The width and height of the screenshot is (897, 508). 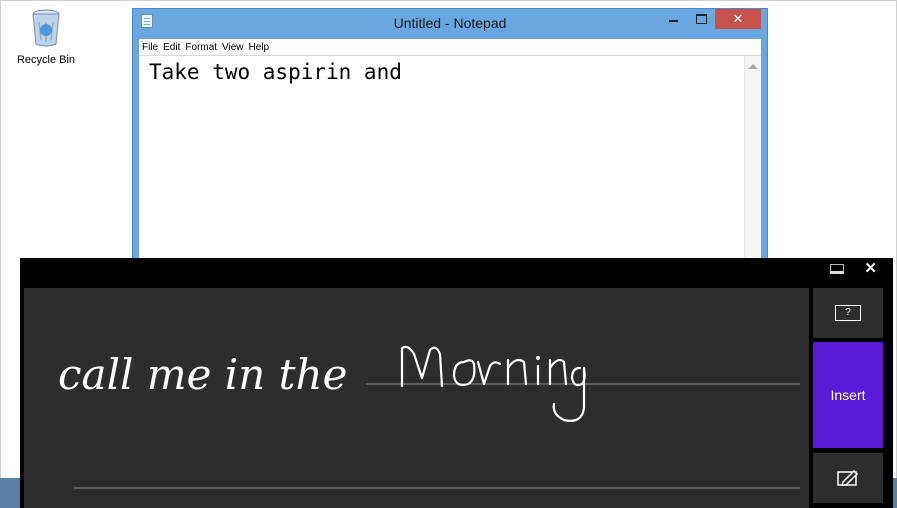 I want to click on dock-icon, so click(x=837, y=269).